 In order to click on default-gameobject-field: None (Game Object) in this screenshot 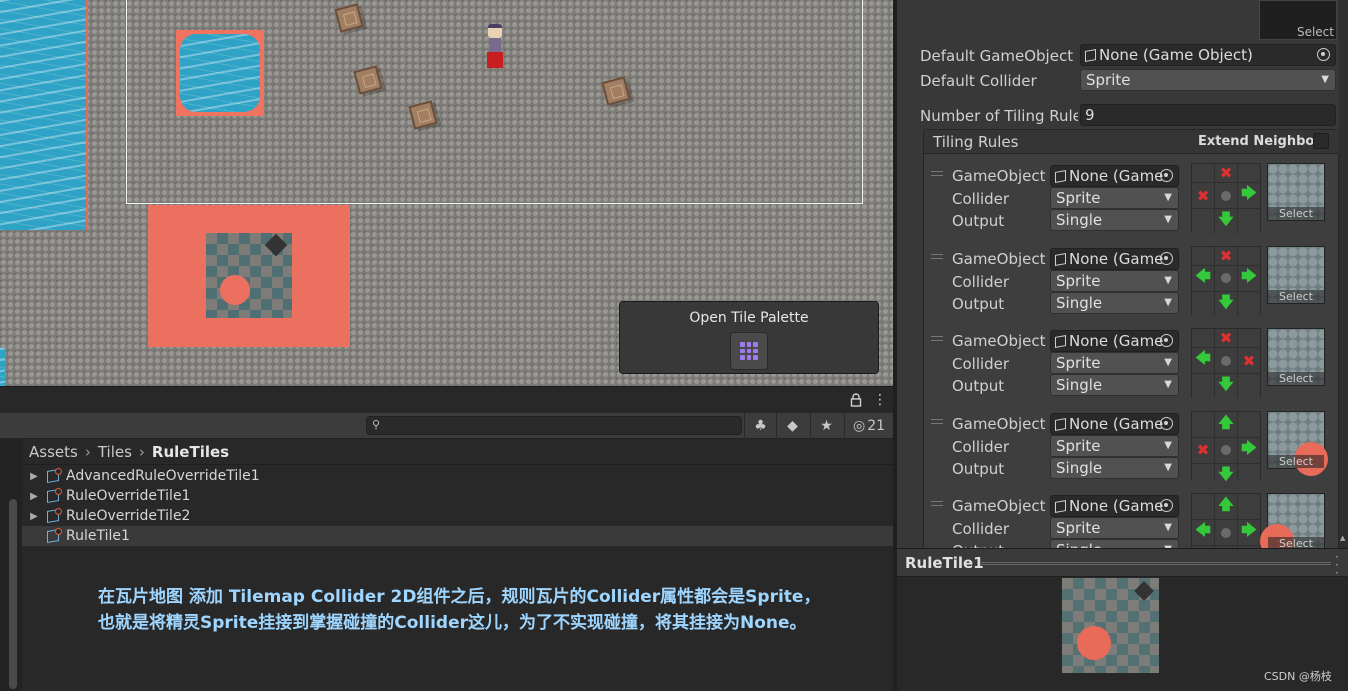, I will do `click(1208, 55)`.